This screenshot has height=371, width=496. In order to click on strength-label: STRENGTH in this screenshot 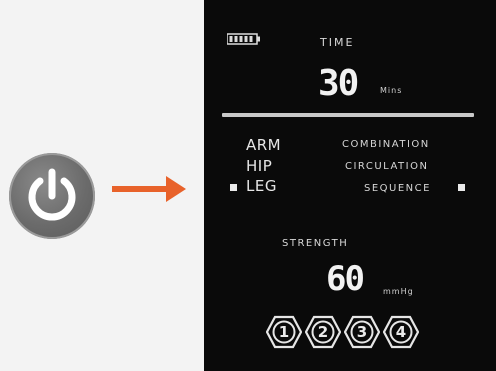, I will do `click(315, 243)`.